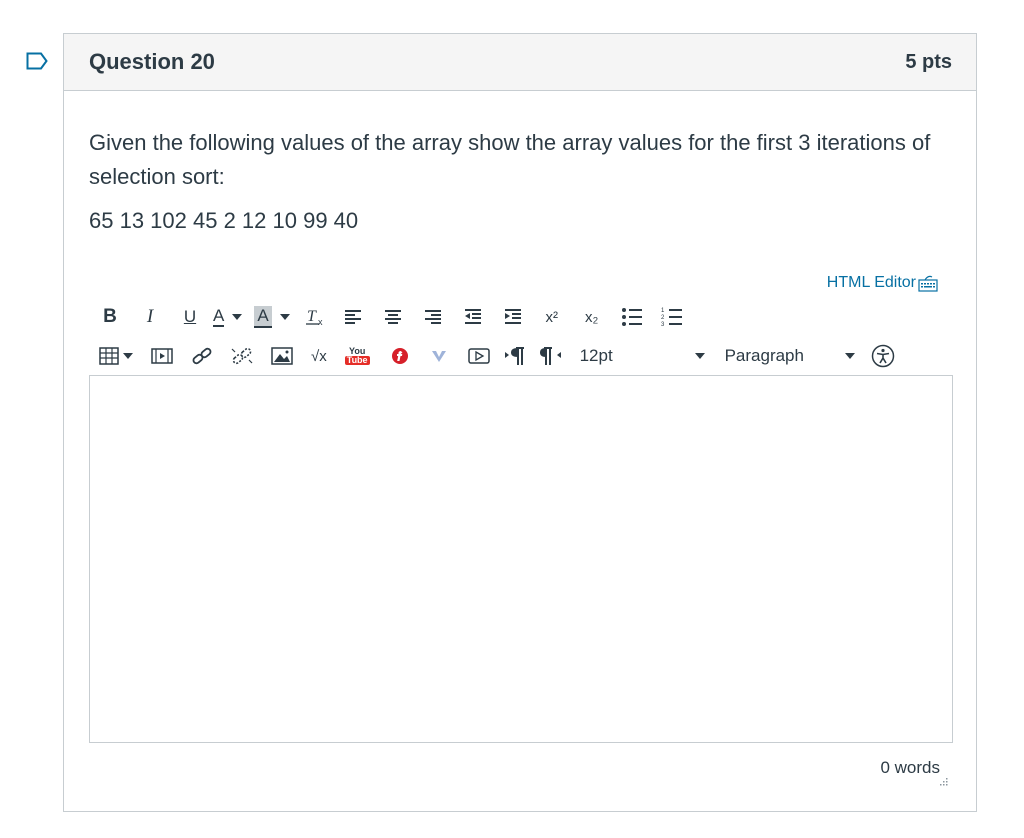 This screenshot has height=838, width=1024. Describe the element at coordinates (663, 324) in the screenshot. I see `svg-text: 3` at that location.